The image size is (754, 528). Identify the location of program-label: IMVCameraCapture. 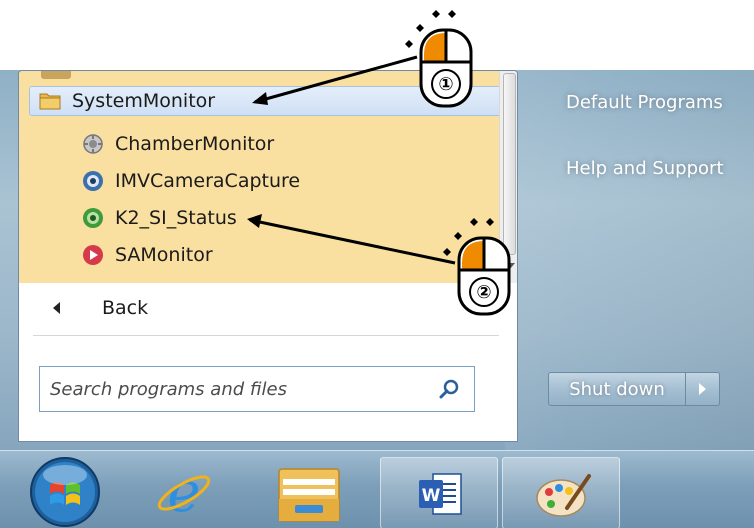
(208, 181).